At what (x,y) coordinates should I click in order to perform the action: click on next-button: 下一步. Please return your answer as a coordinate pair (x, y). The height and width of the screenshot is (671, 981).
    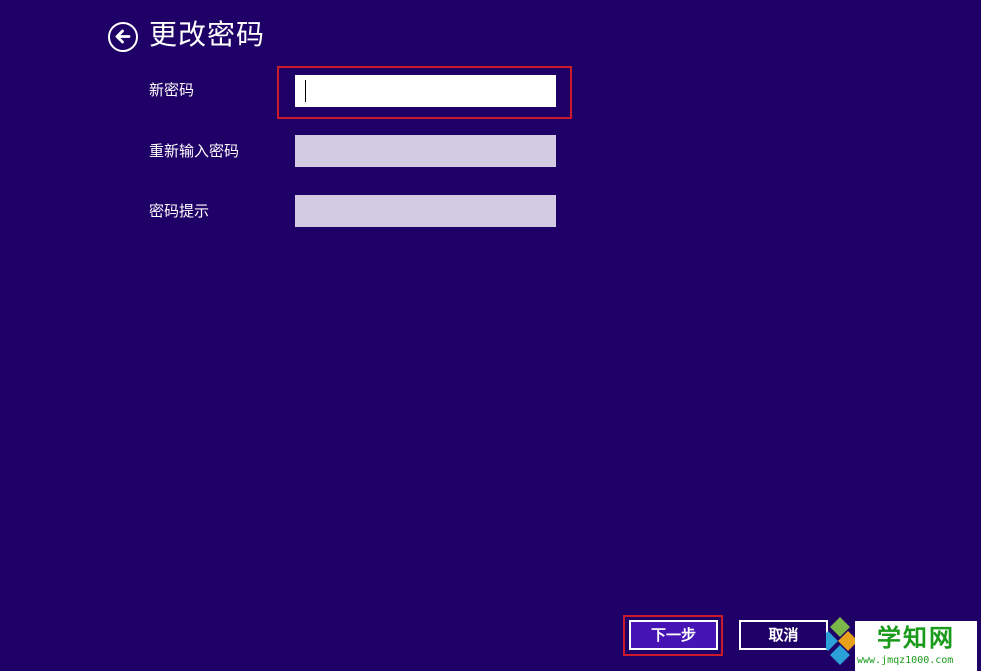
    Looking at the image, I should click on (673, 635).